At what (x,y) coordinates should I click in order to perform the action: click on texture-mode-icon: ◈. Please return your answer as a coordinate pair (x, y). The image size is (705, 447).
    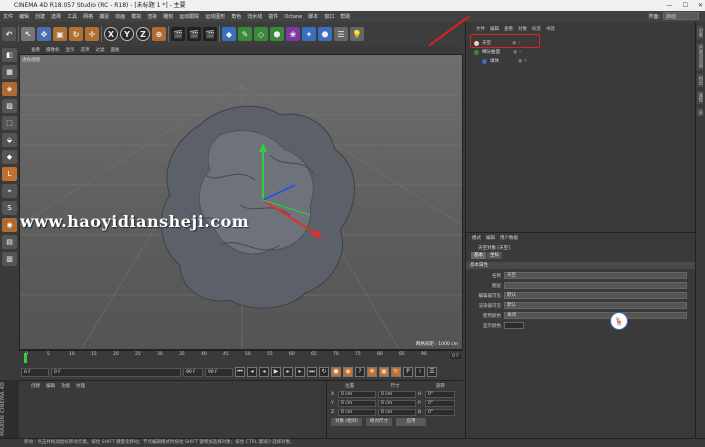
    Looking at the image, I should click on (9, 89).